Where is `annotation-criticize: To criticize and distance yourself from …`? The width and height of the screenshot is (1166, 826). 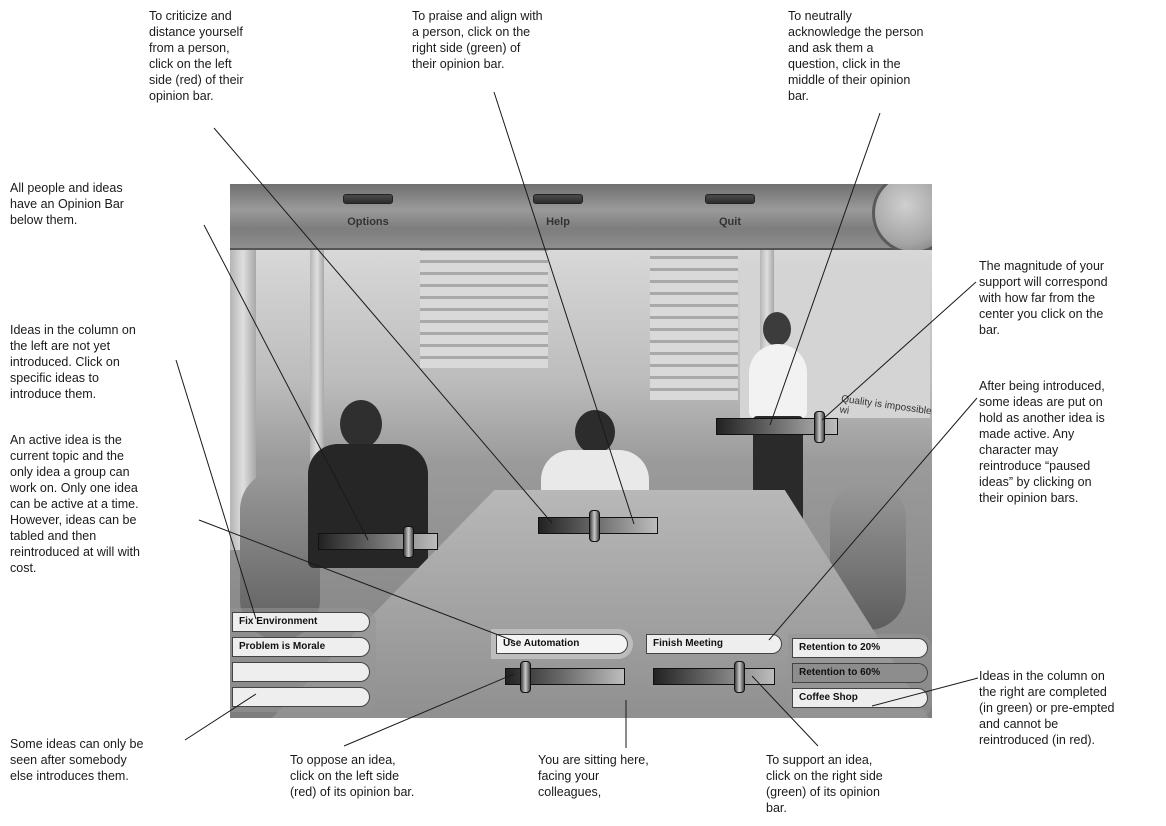
annotation-criticize: To criticize and distance yourself from … is located at coordinates (196, 56).